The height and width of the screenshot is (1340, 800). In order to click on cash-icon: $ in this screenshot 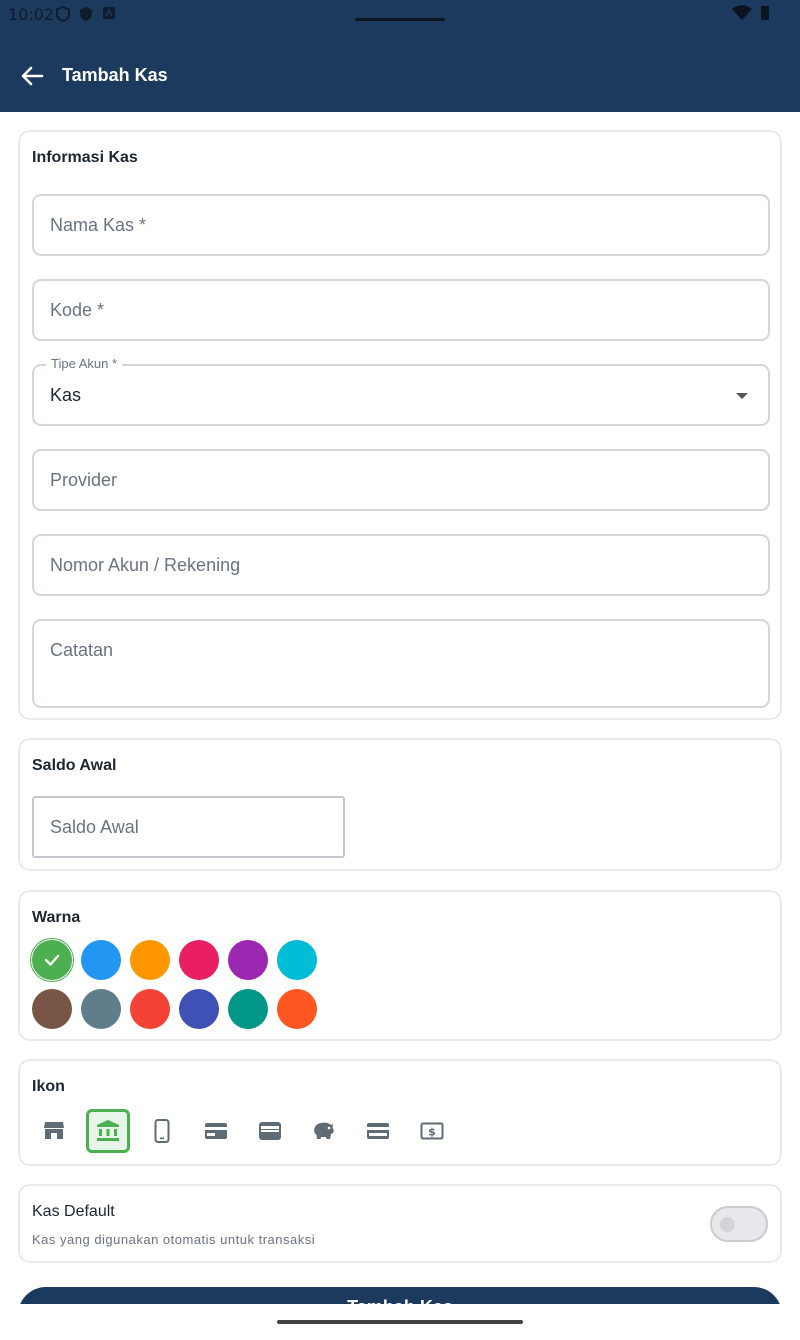, I will do `click(432, 1131)`.